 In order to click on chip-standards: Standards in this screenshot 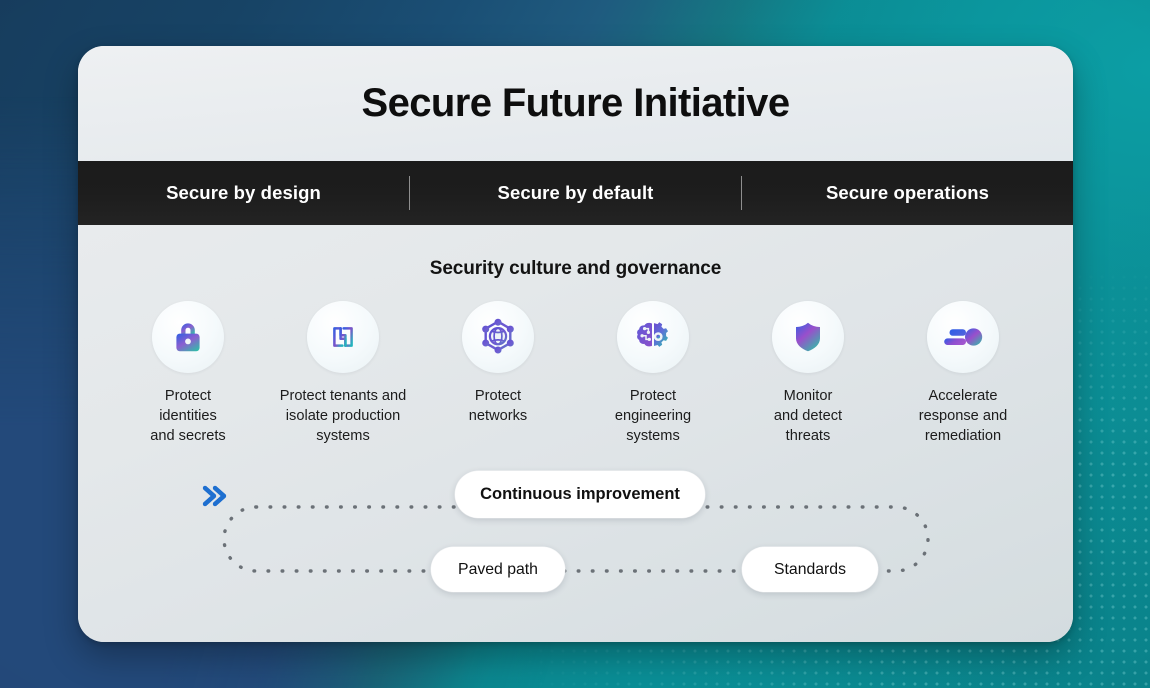, I will do `click(810, 569)`.